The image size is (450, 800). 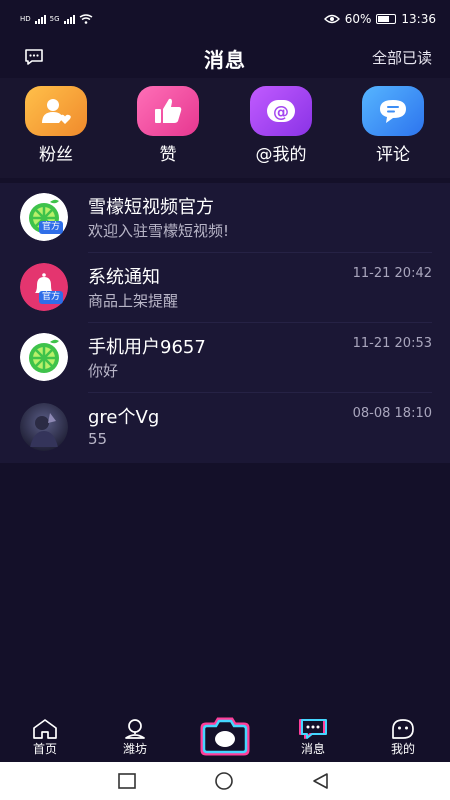 What do you see at coordinates (85, 19) in the screenshot?
I see `wifi-icon` at bounding box center [85, 19].